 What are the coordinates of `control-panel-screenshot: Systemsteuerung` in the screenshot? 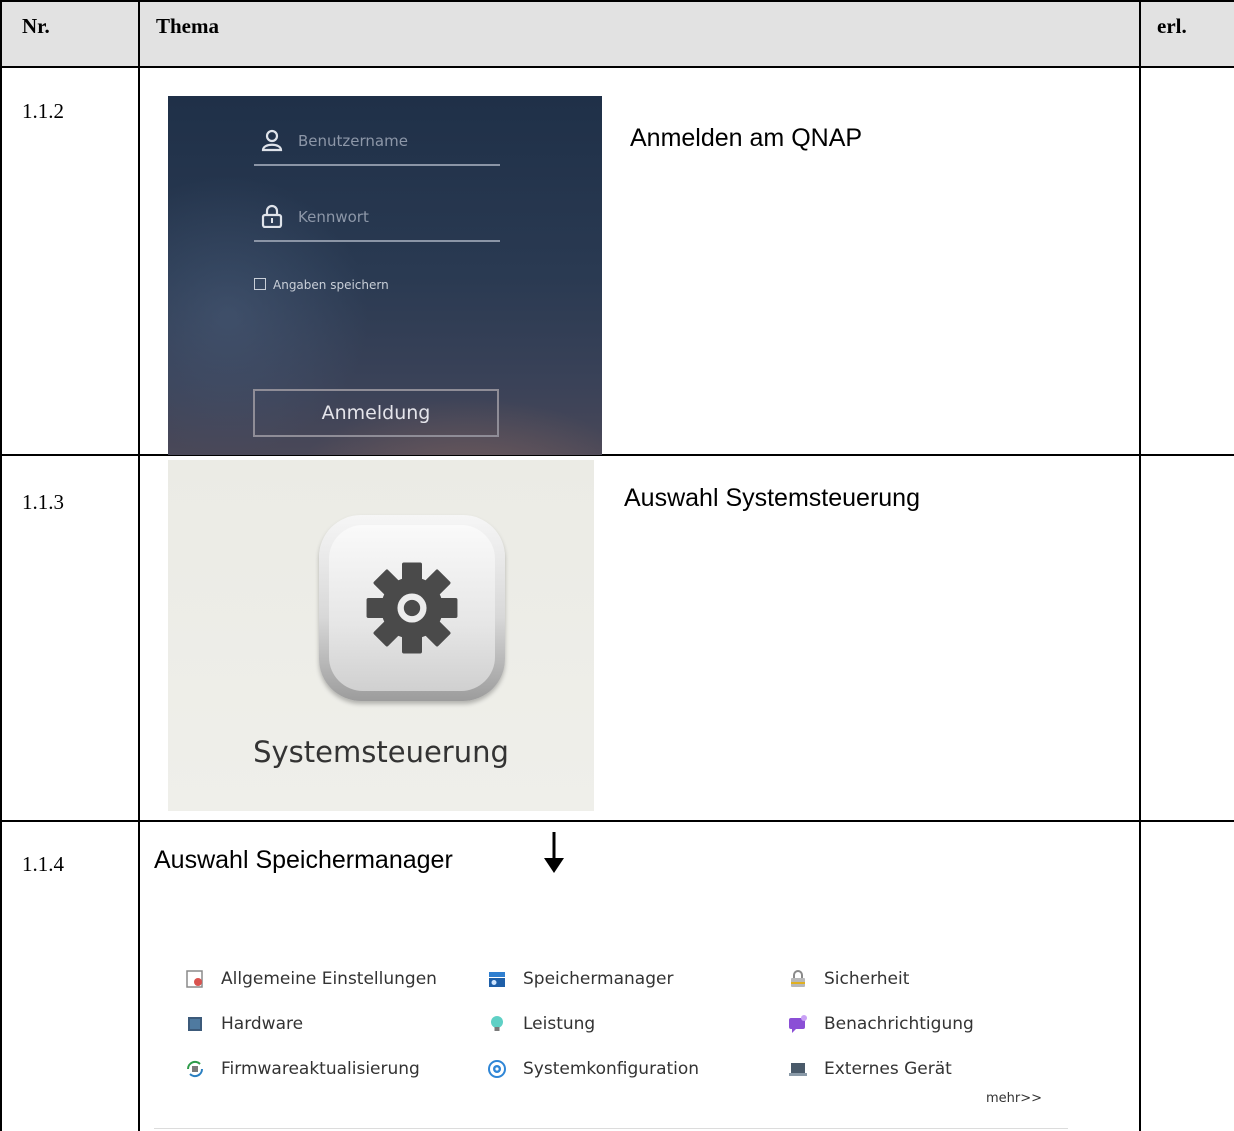 It's located at (381, 635).